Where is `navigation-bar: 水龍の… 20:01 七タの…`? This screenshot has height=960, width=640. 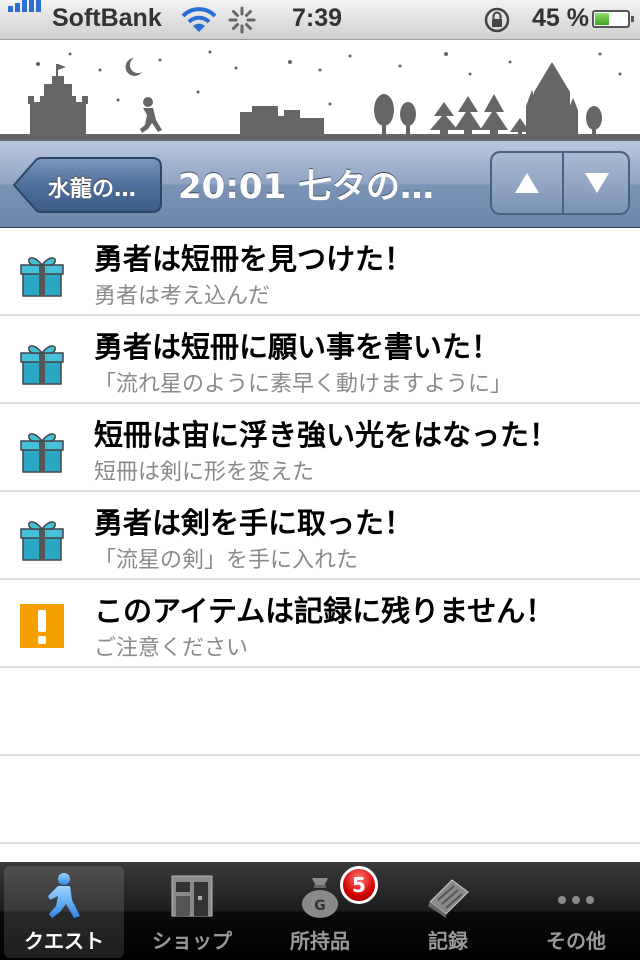
navigation-bar: 水龍の… 20:01 七タの… is located at coordinates (320, 184).